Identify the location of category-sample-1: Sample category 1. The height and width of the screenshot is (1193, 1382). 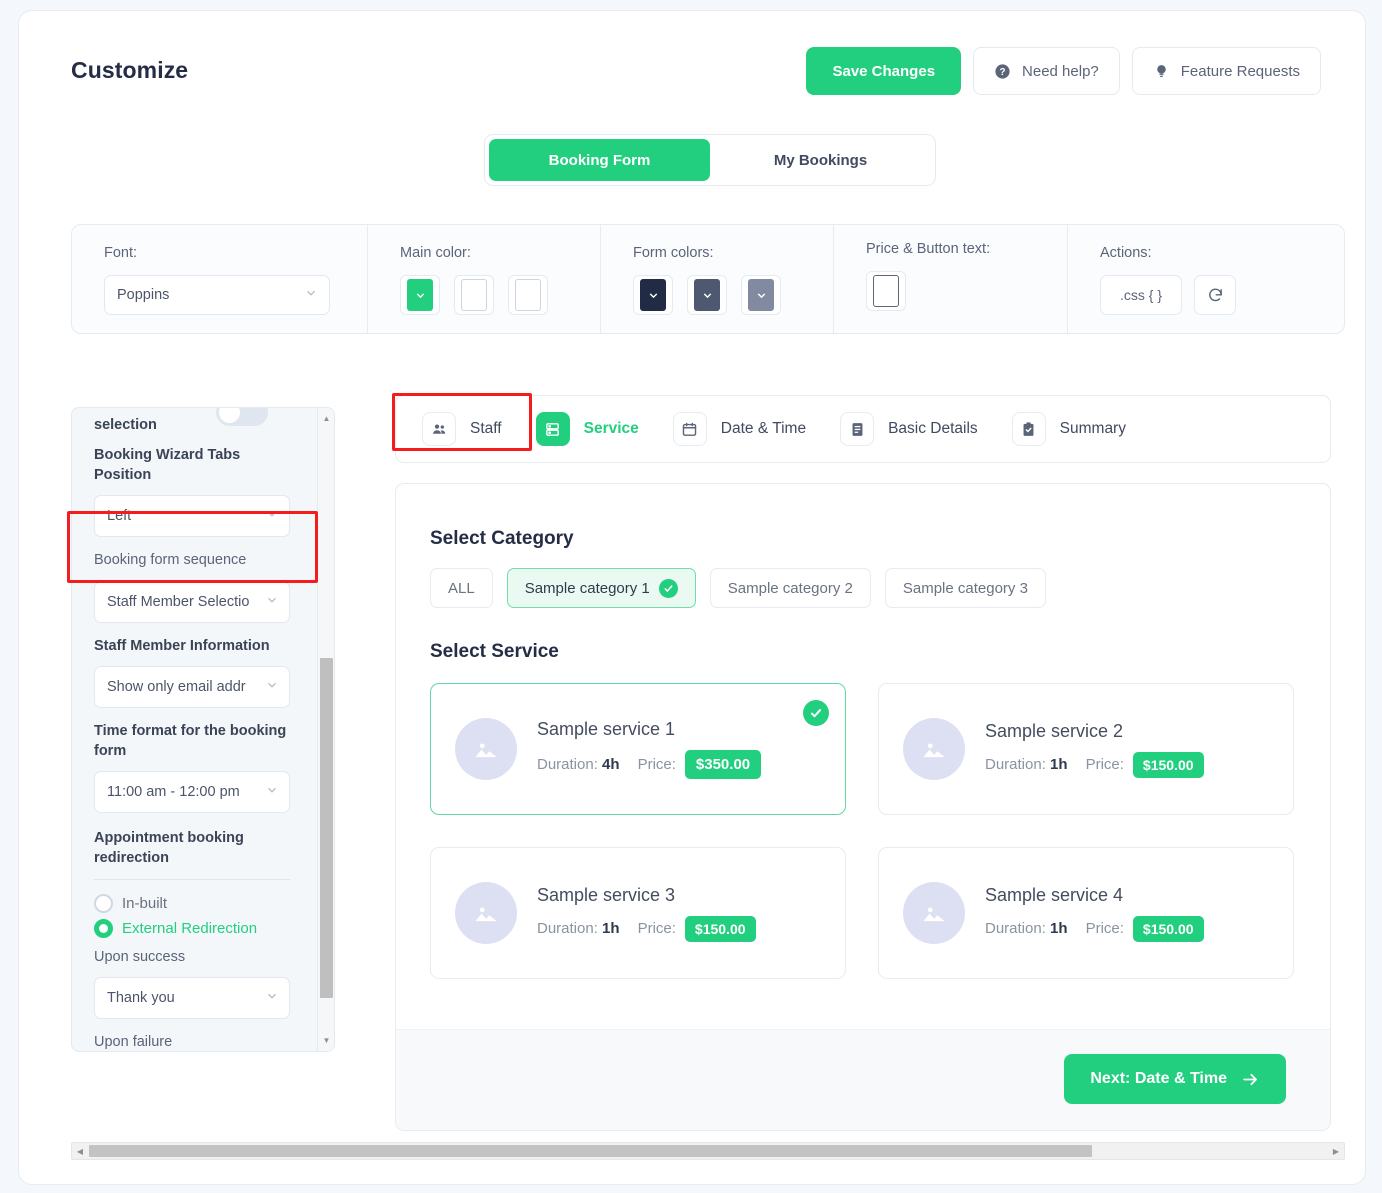
(601, 588).